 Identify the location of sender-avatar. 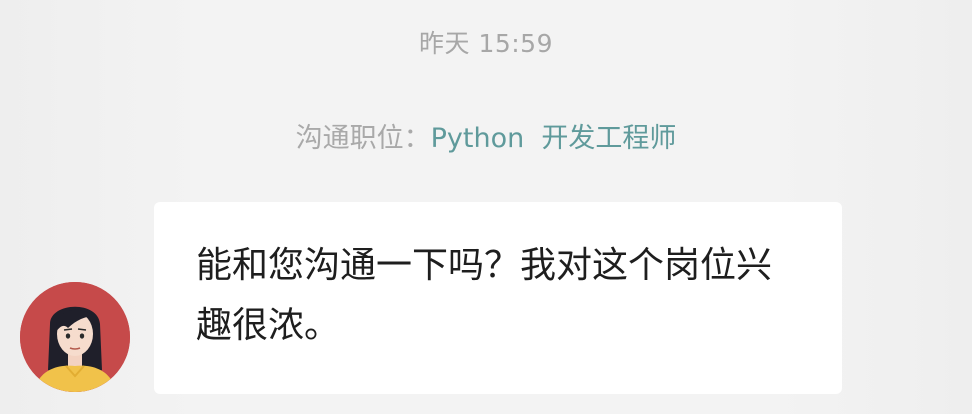
(75, 337).